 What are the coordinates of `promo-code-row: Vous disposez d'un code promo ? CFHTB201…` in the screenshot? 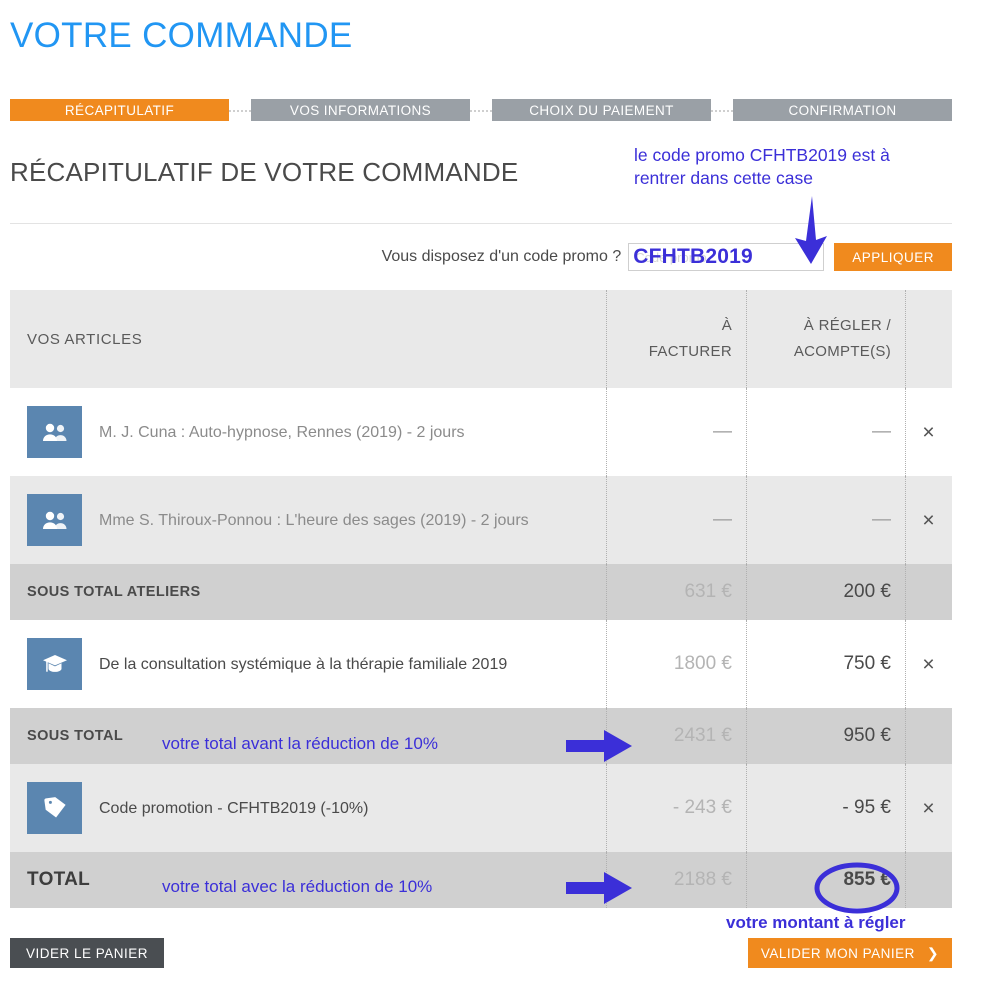 It's located at (481, 257).